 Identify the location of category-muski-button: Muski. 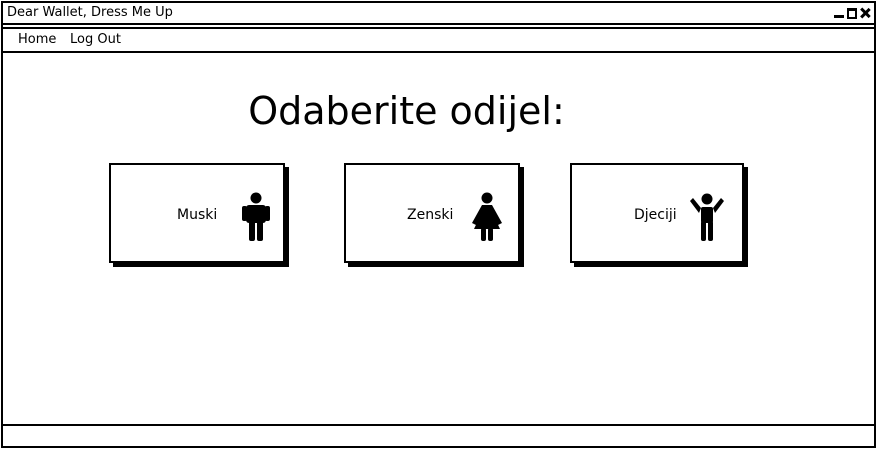
(197, 213).